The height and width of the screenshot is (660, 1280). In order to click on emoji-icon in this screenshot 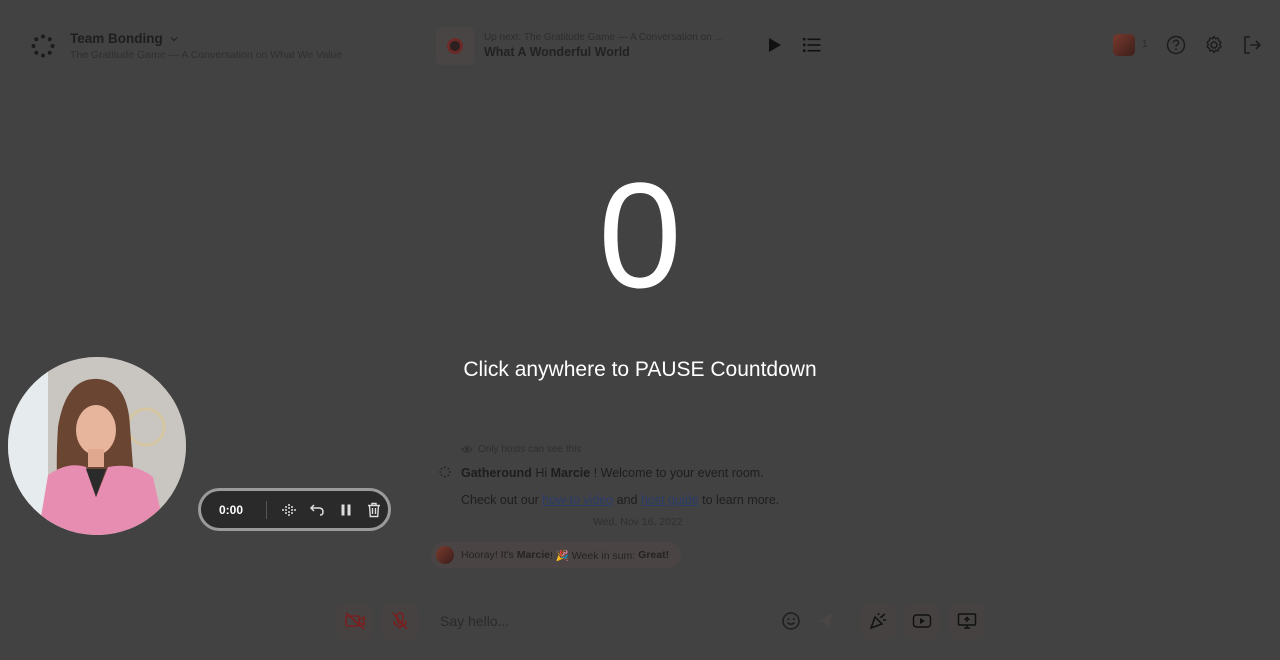, I will do `click(791, 621)`.